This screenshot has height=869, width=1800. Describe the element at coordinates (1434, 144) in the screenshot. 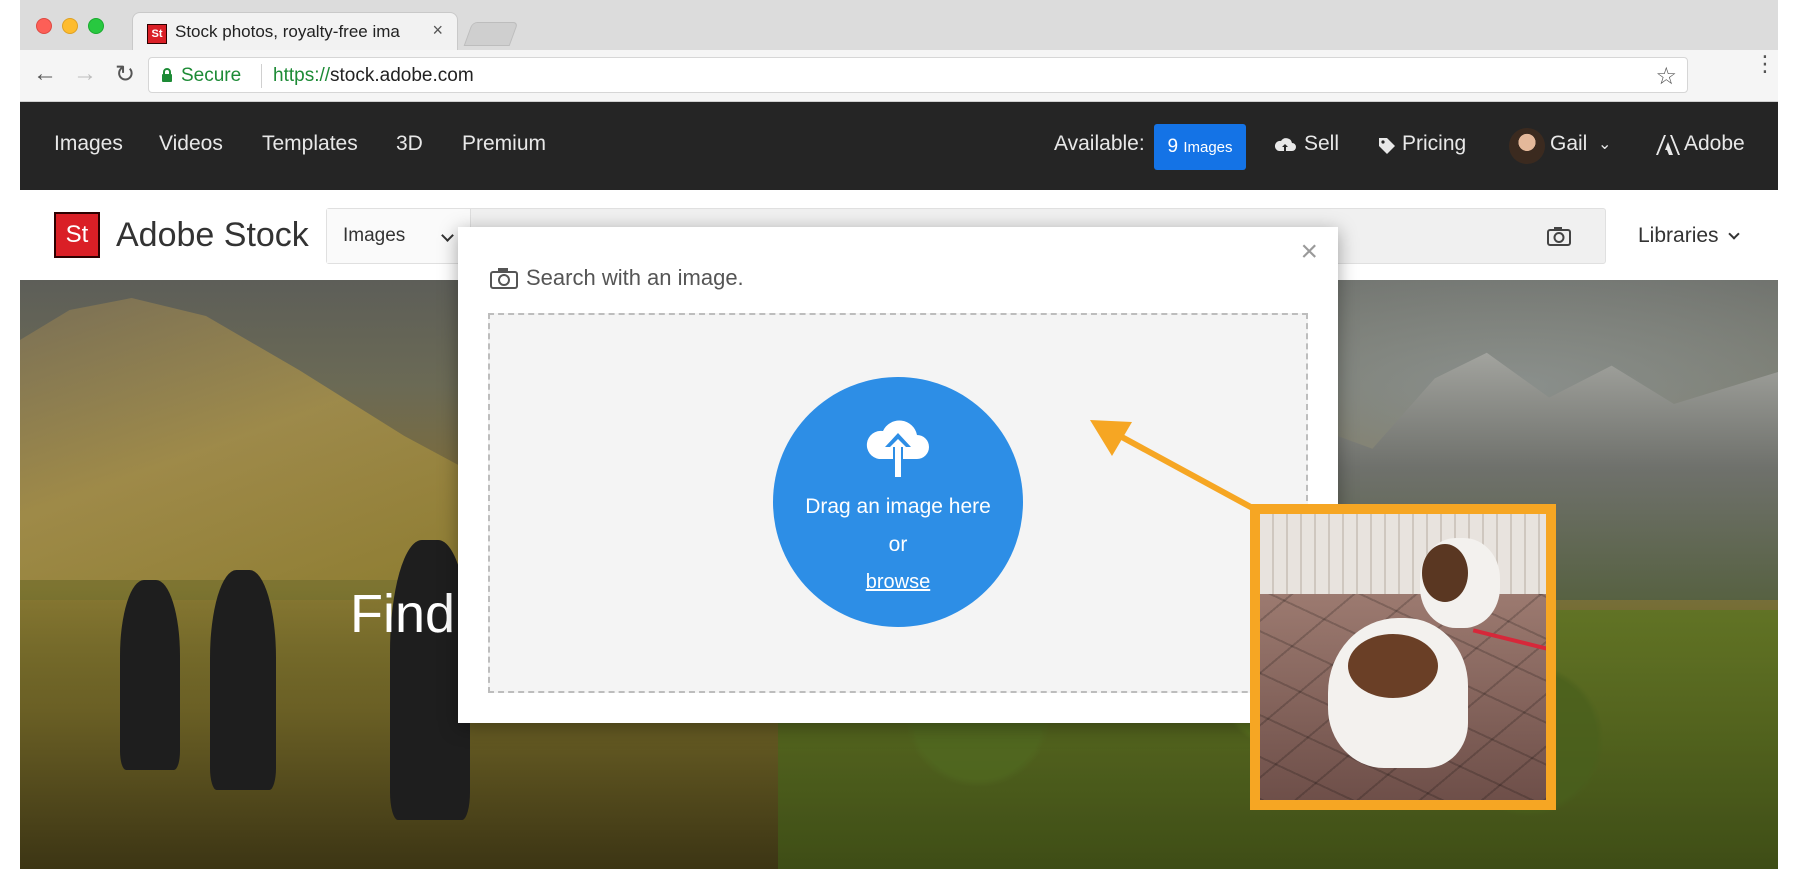

I see `nav-pricing: Pricing` at that location.